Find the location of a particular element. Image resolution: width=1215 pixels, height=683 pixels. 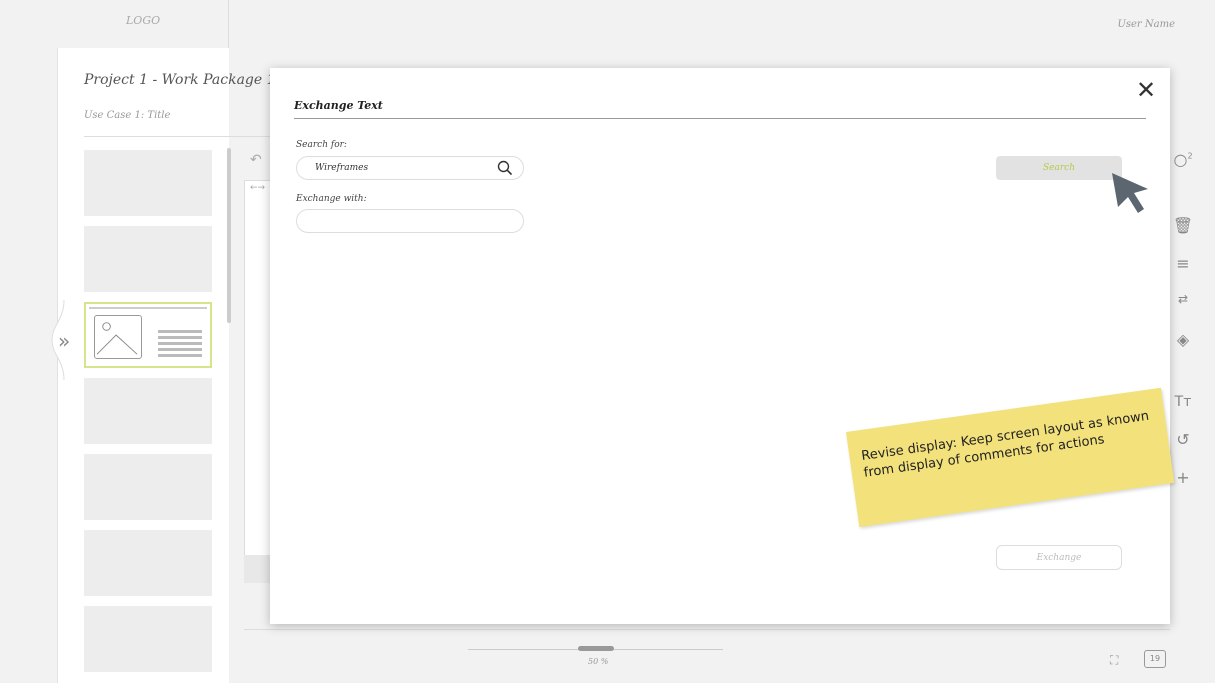

trash-icon: 🗑 is located at coordinates (1183, 225).